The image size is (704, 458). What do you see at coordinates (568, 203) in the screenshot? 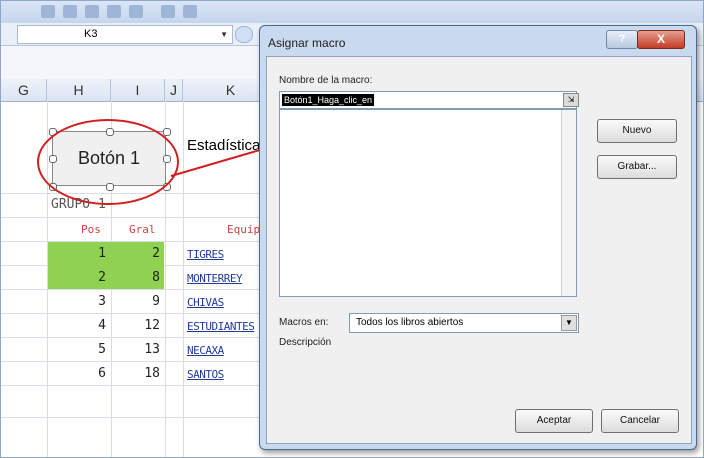
I see `scrollbar` at bounding box center [568, 203].